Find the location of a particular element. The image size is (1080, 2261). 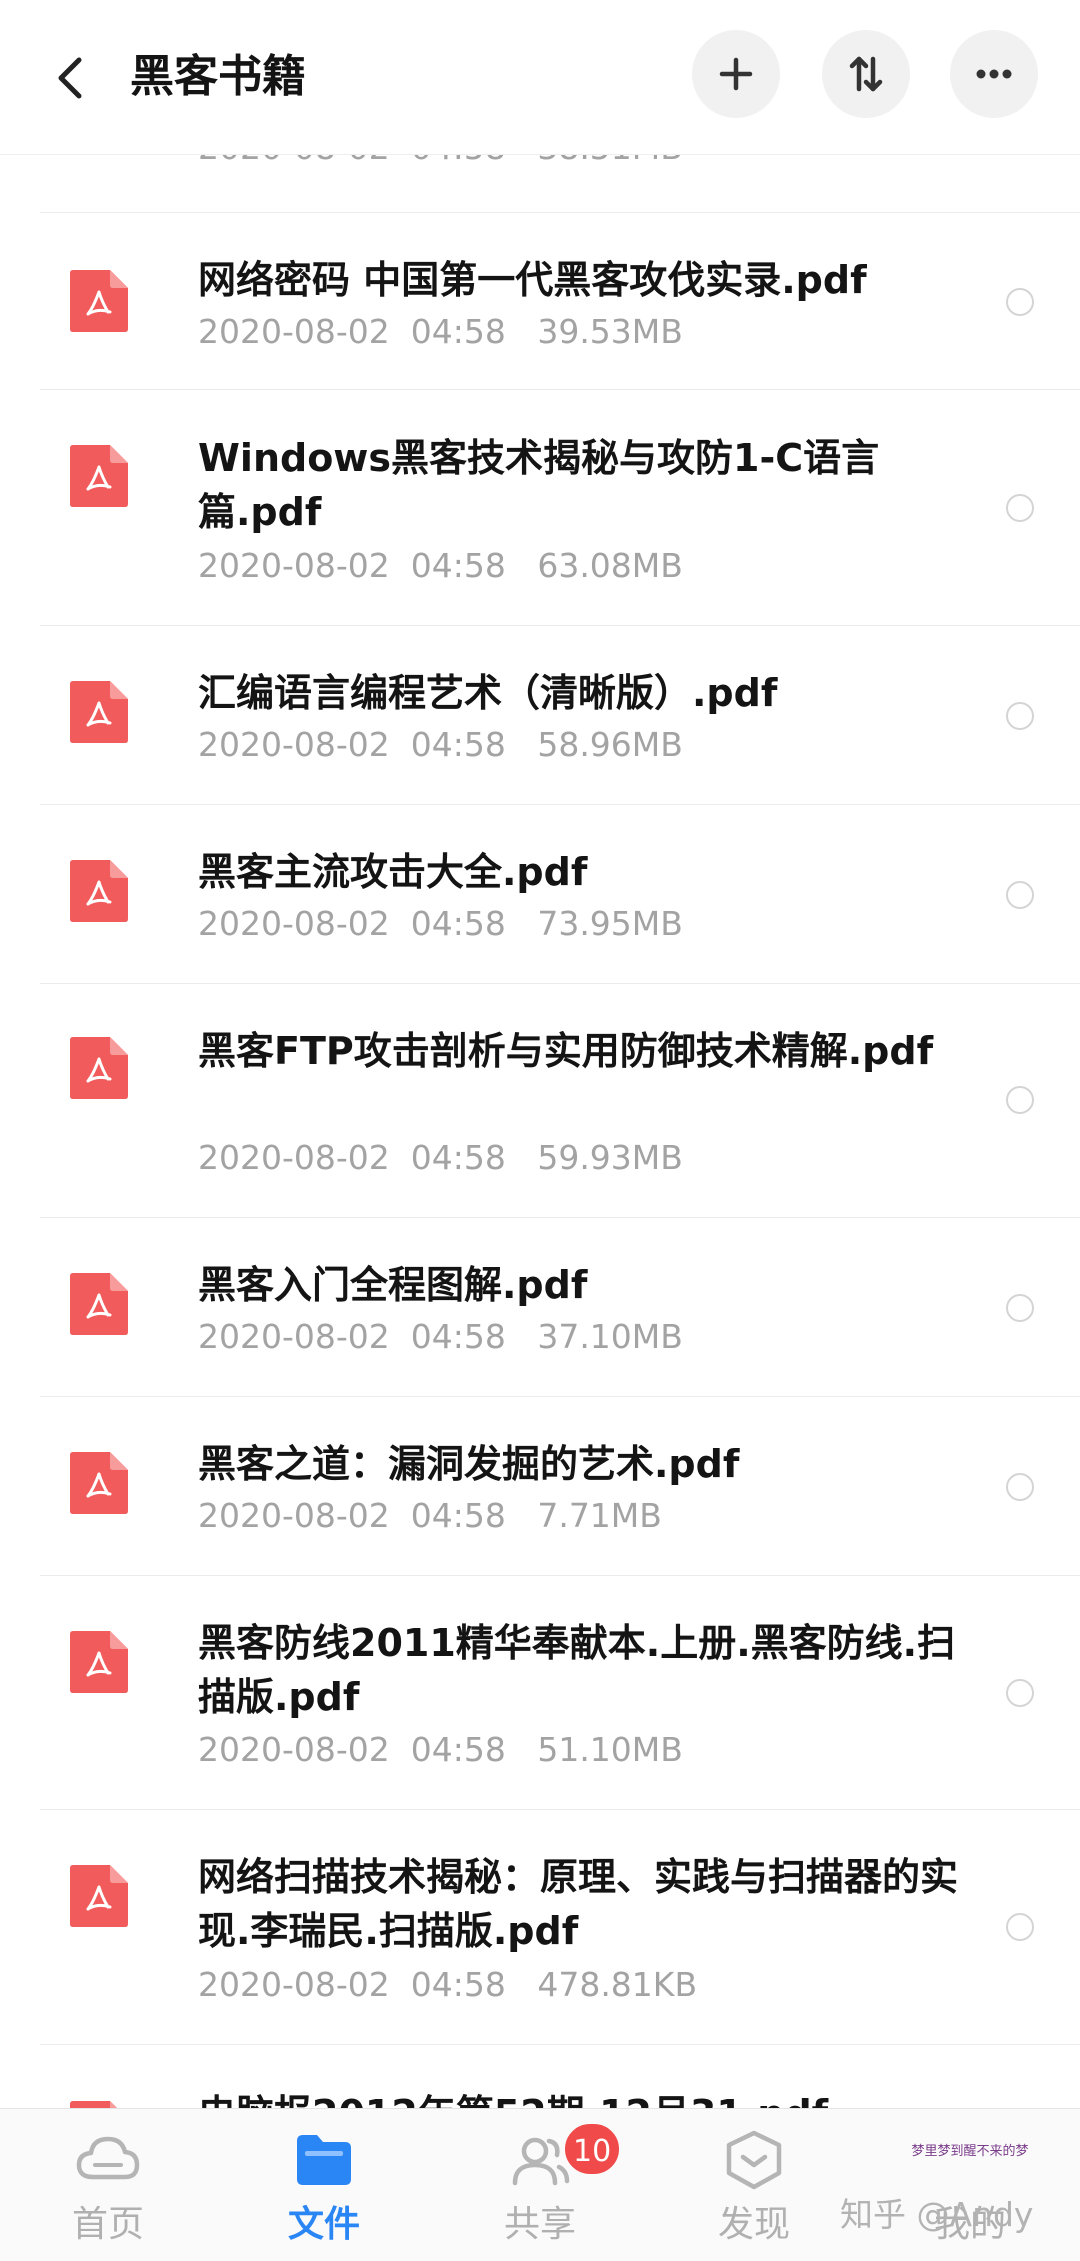

watermark: 知乎 @Andy is located at coordinates (937, 2214).